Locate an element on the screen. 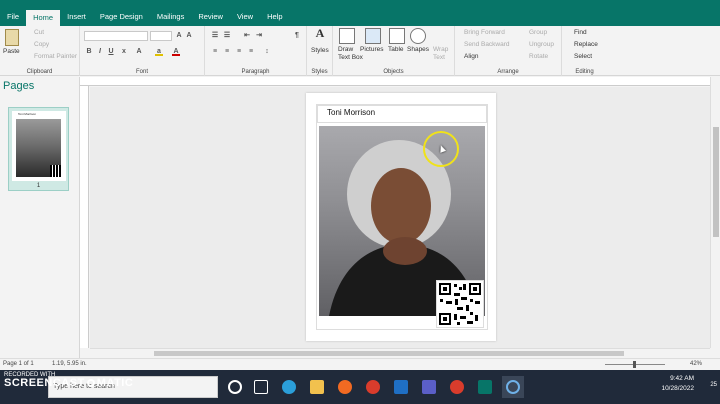 This screenshot has height=404, width=720. file-explorer-icon is located at coordinates (317, 387).